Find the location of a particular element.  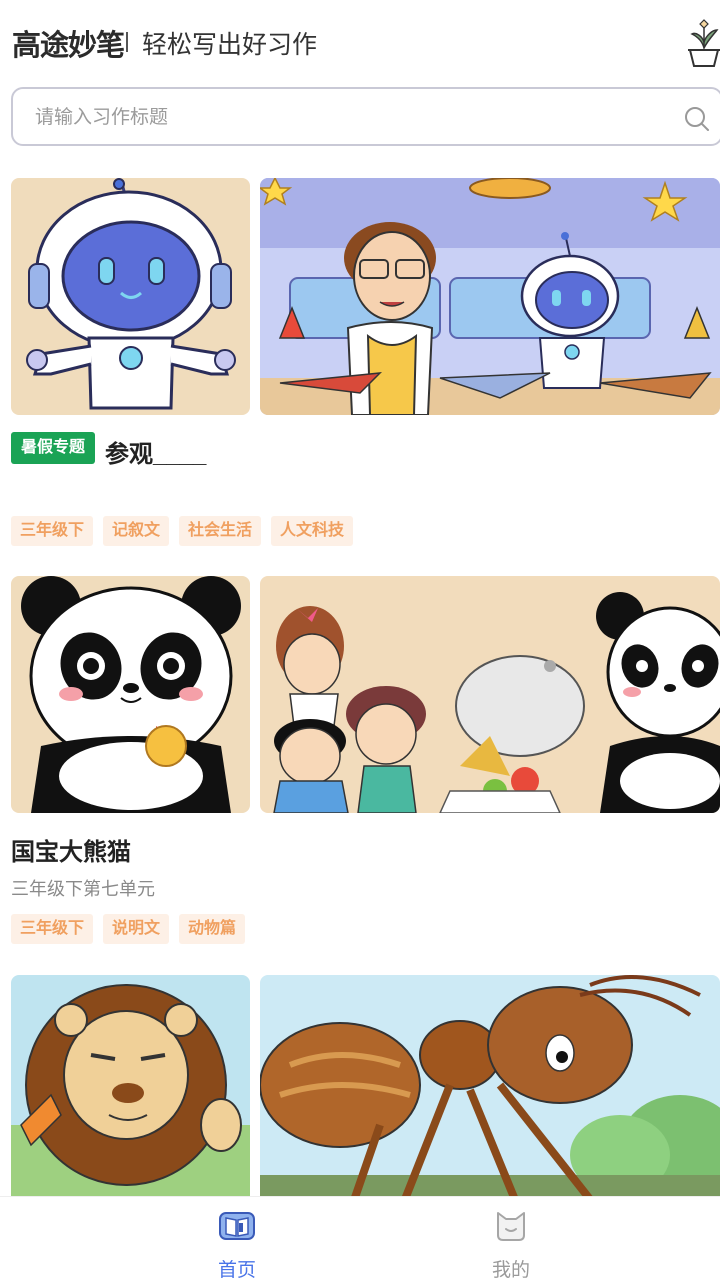

tab-mine: 我的 is located at coordinates (511, 1244).